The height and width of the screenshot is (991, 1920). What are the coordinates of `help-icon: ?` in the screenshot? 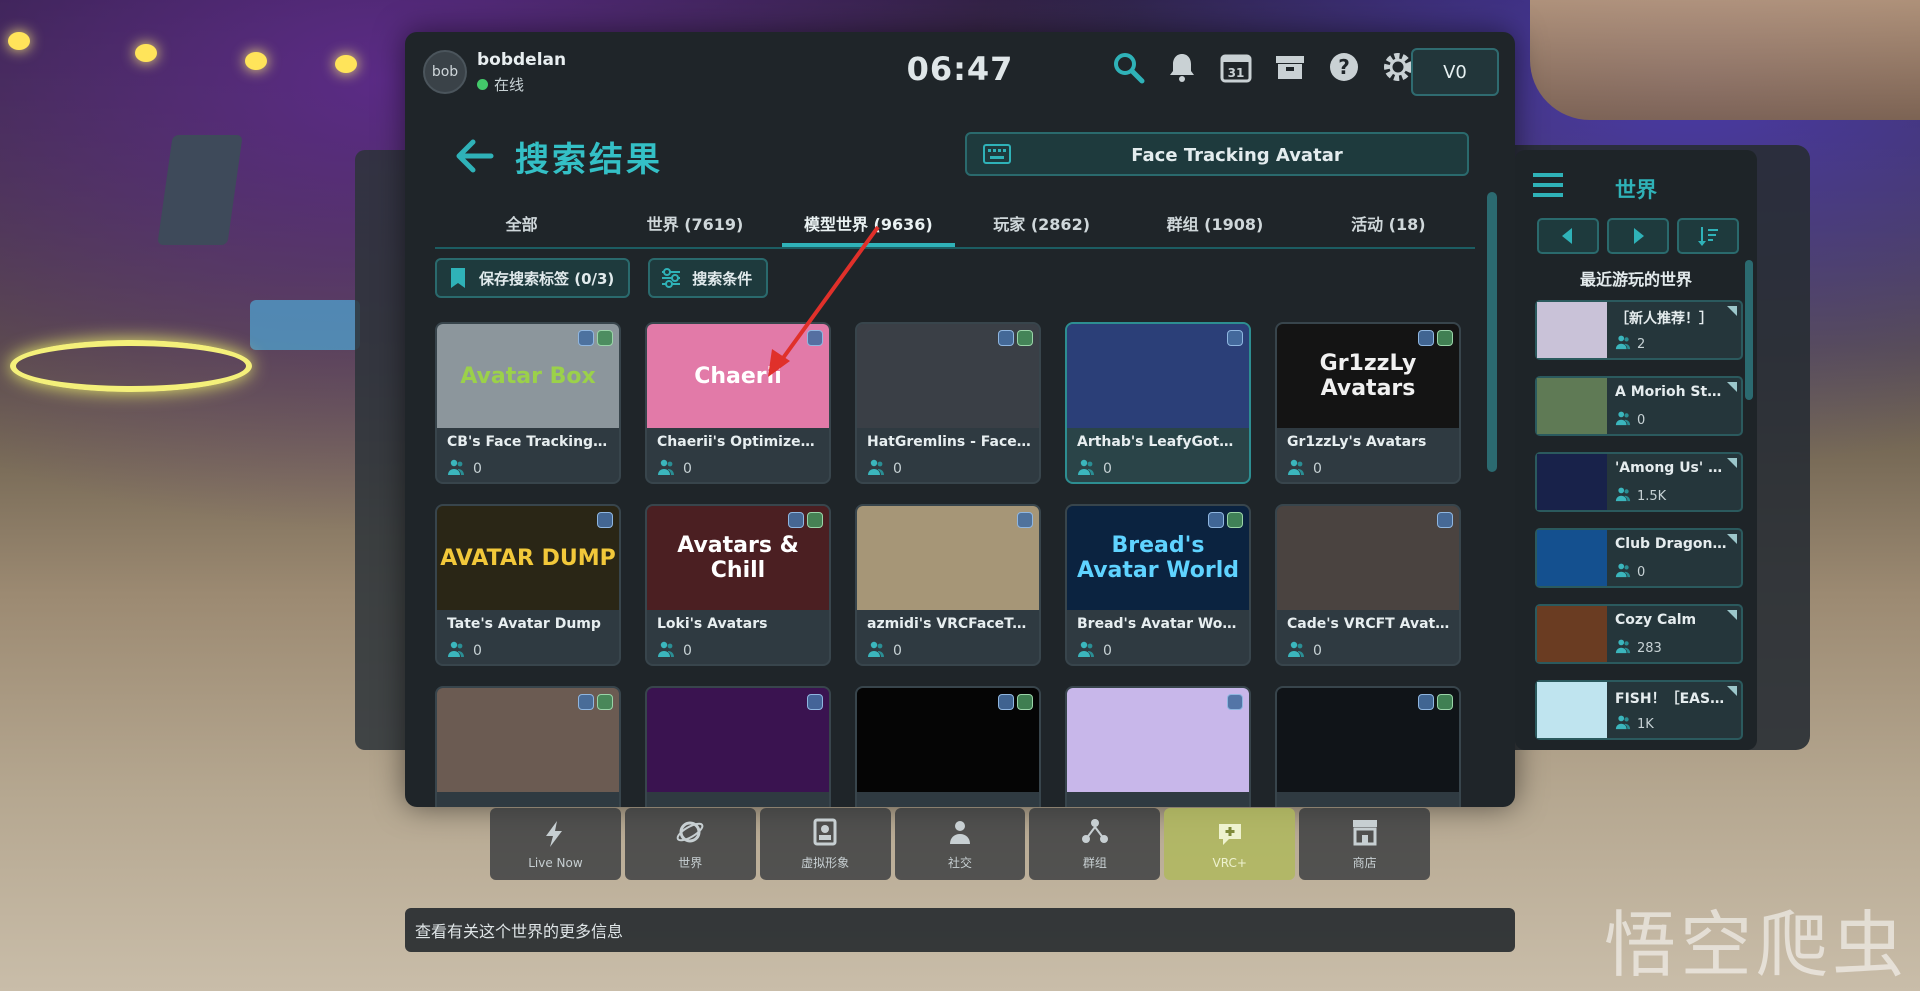 It's located at (1344, 67).